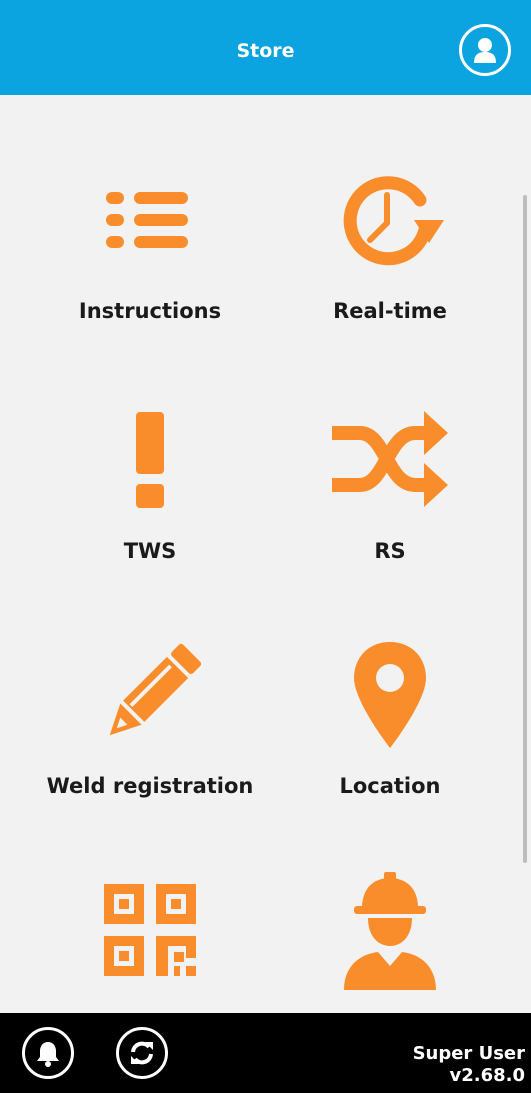  I want to click on tile-label: TWS, so click(150, 551).